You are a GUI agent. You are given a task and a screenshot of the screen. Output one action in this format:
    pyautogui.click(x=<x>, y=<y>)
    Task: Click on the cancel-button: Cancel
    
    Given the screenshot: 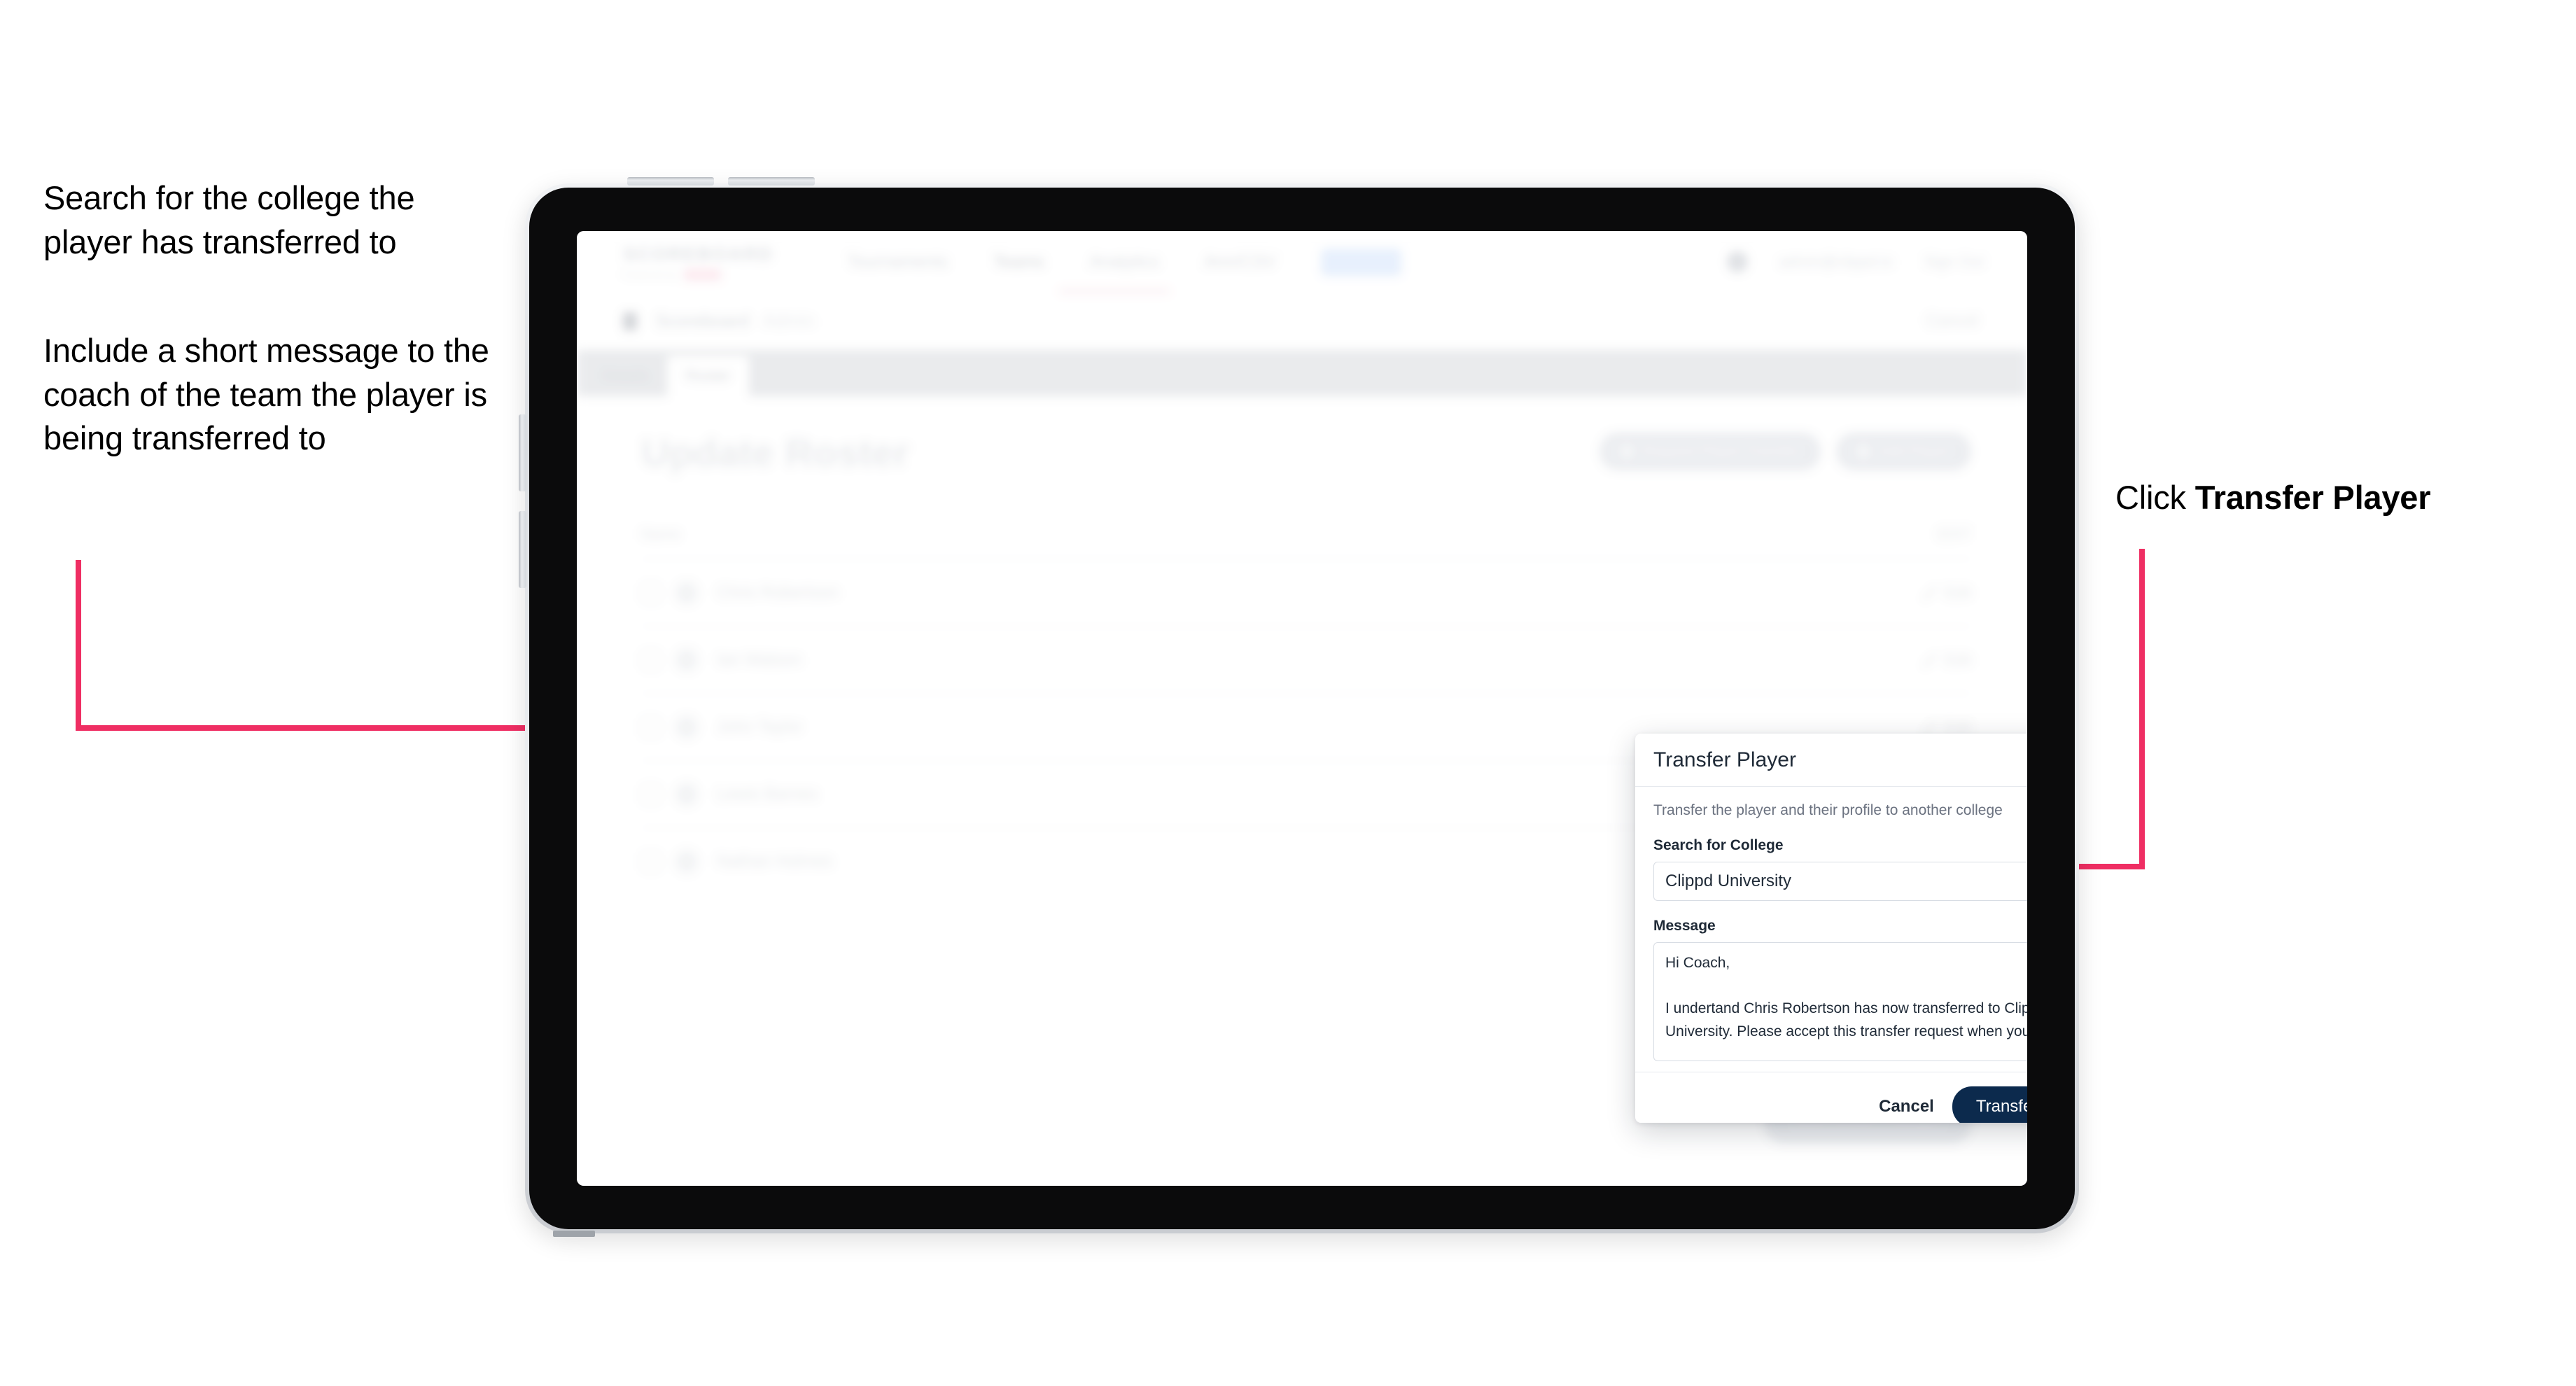 What is the action you would take?
    pyautogui.click(x=1906, y=1106)
    